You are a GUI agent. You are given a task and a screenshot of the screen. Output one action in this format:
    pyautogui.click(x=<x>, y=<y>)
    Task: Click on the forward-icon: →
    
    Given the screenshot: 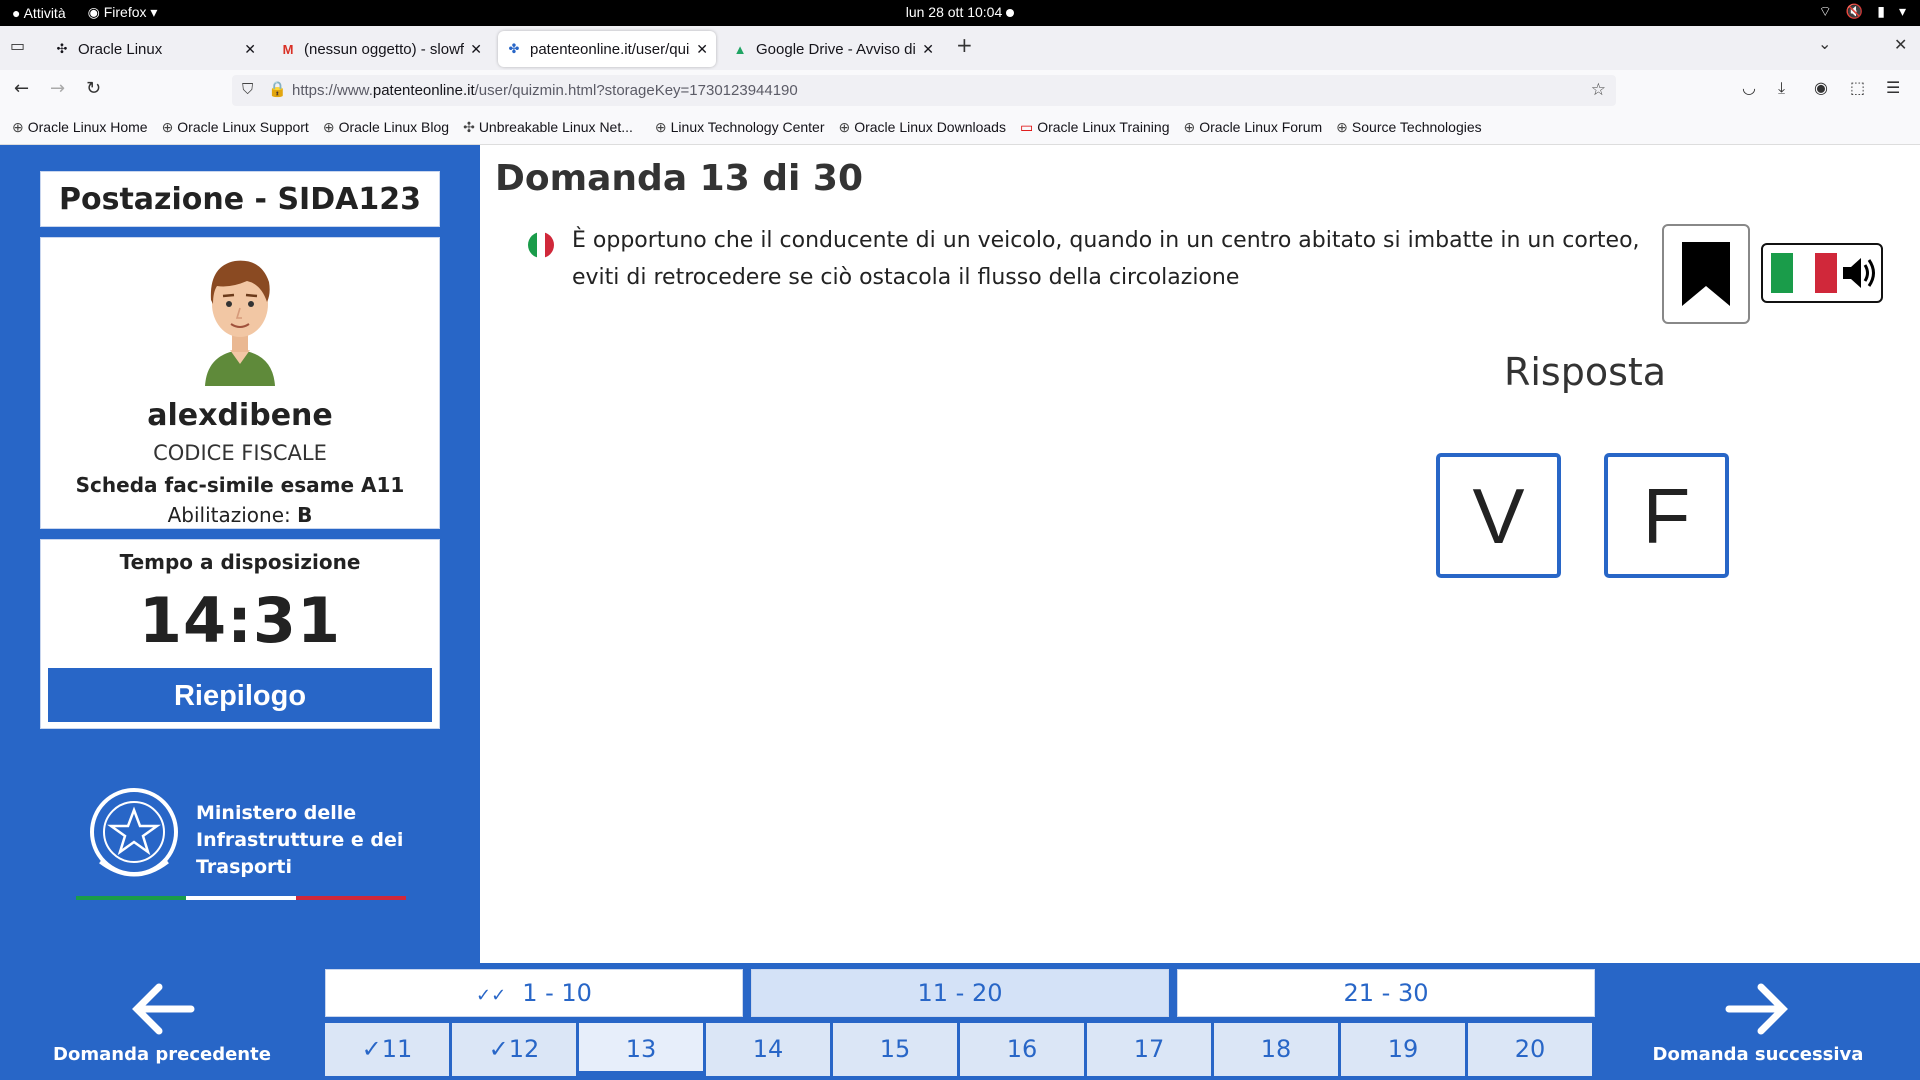 What is the action you would take?
    pyautogui.click(x=57, y=88)
    